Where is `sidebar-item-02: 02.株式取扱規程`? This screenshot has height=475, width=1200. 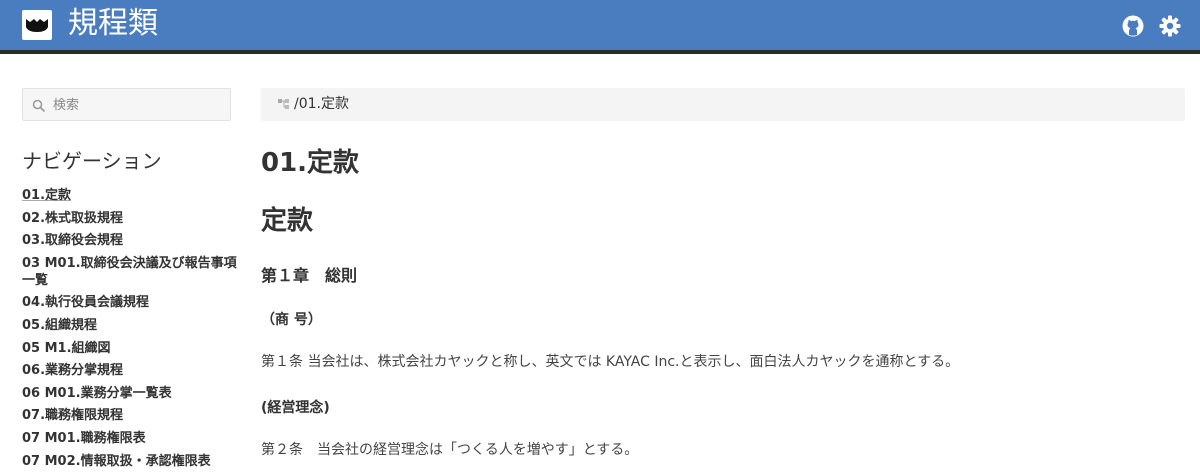 sidebar-item-02: 02.株式取扱規程 is located at coordinates (129, 218).